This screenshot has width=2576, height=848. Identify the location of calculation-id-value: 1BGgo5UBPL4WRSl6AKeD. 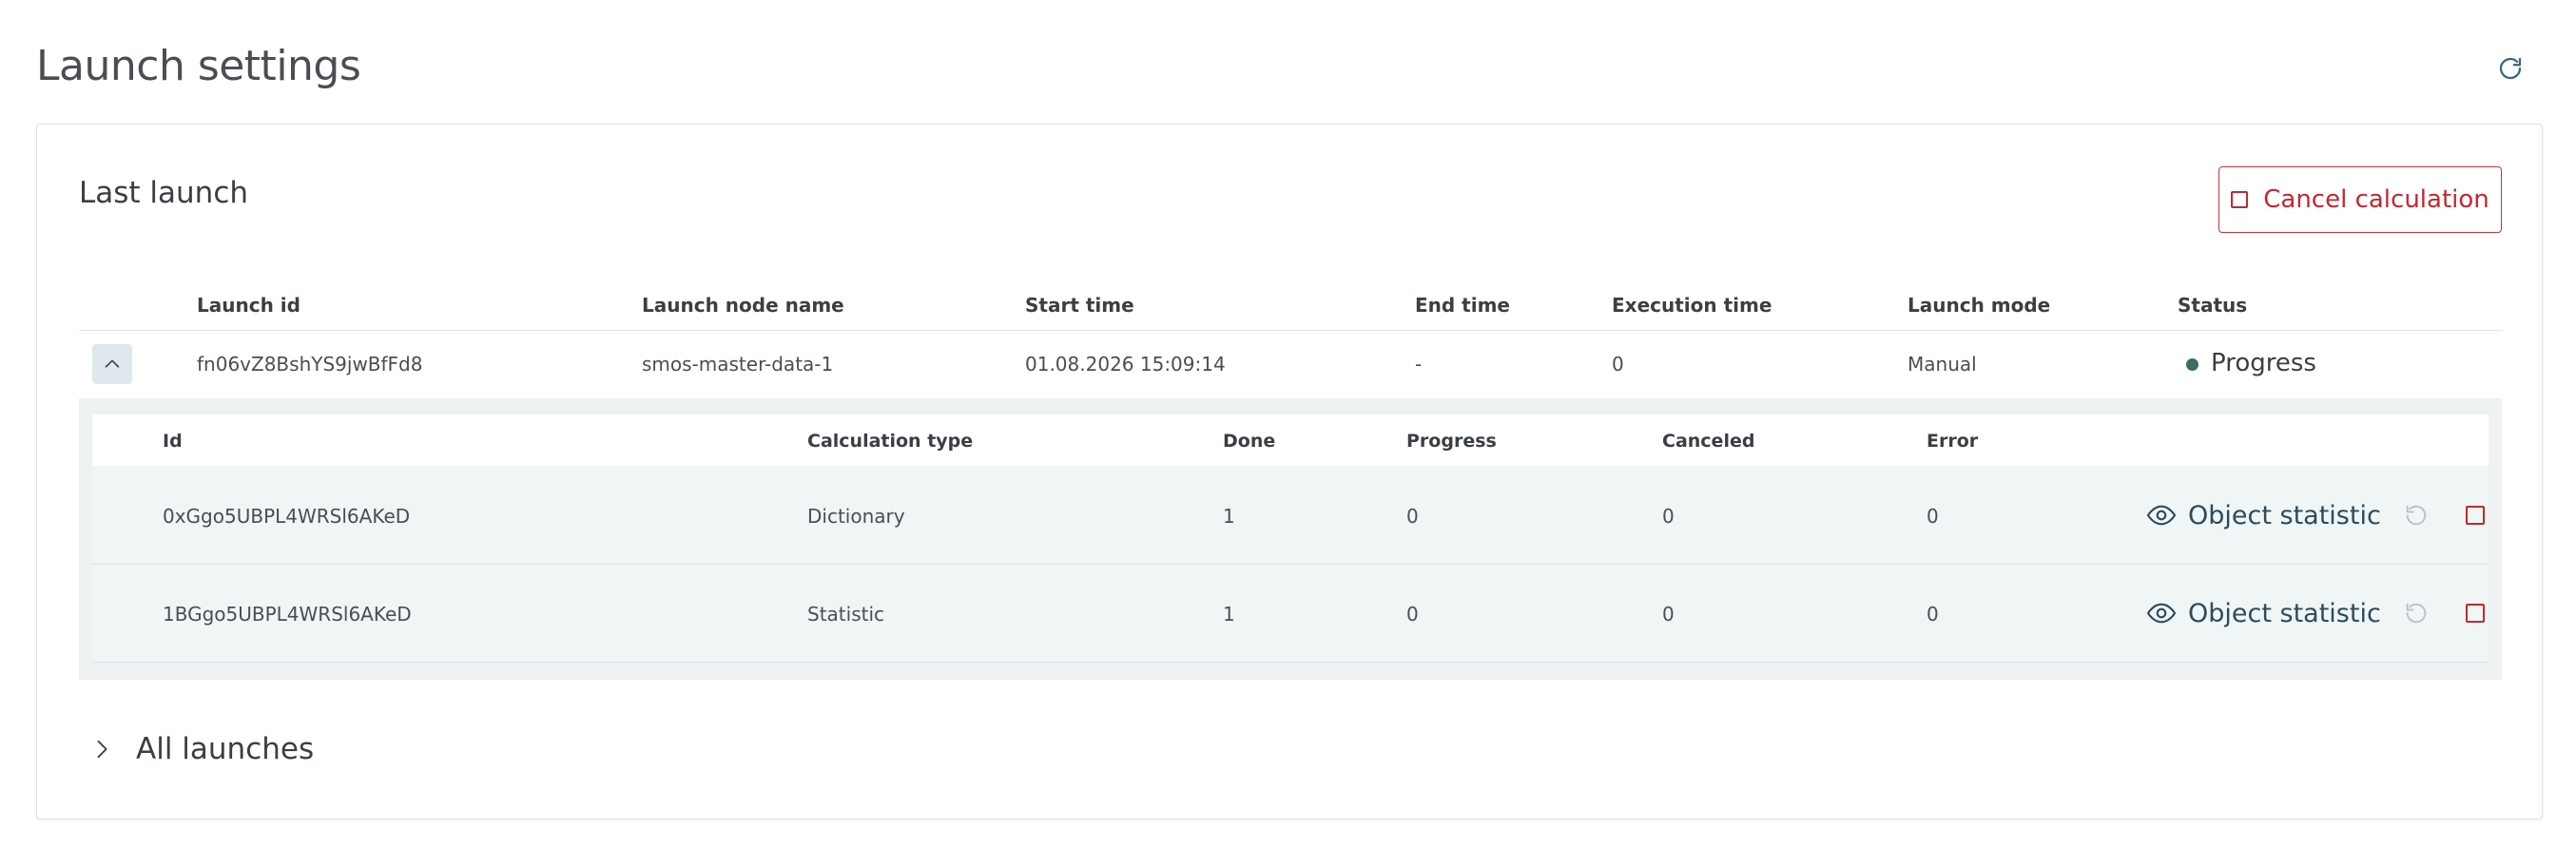
(287, 614).